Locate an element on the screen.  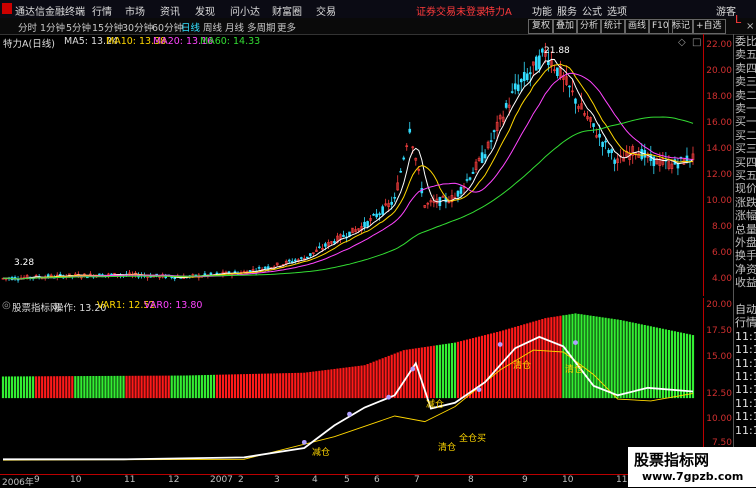
signal-label: 减仓 is located at coordinates (435, 405).